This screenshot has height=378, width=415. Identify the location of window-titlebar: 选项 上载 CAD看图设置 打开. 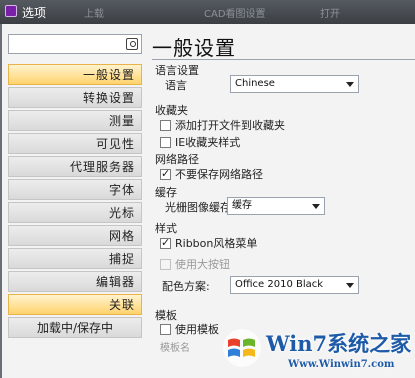
(207, 12).